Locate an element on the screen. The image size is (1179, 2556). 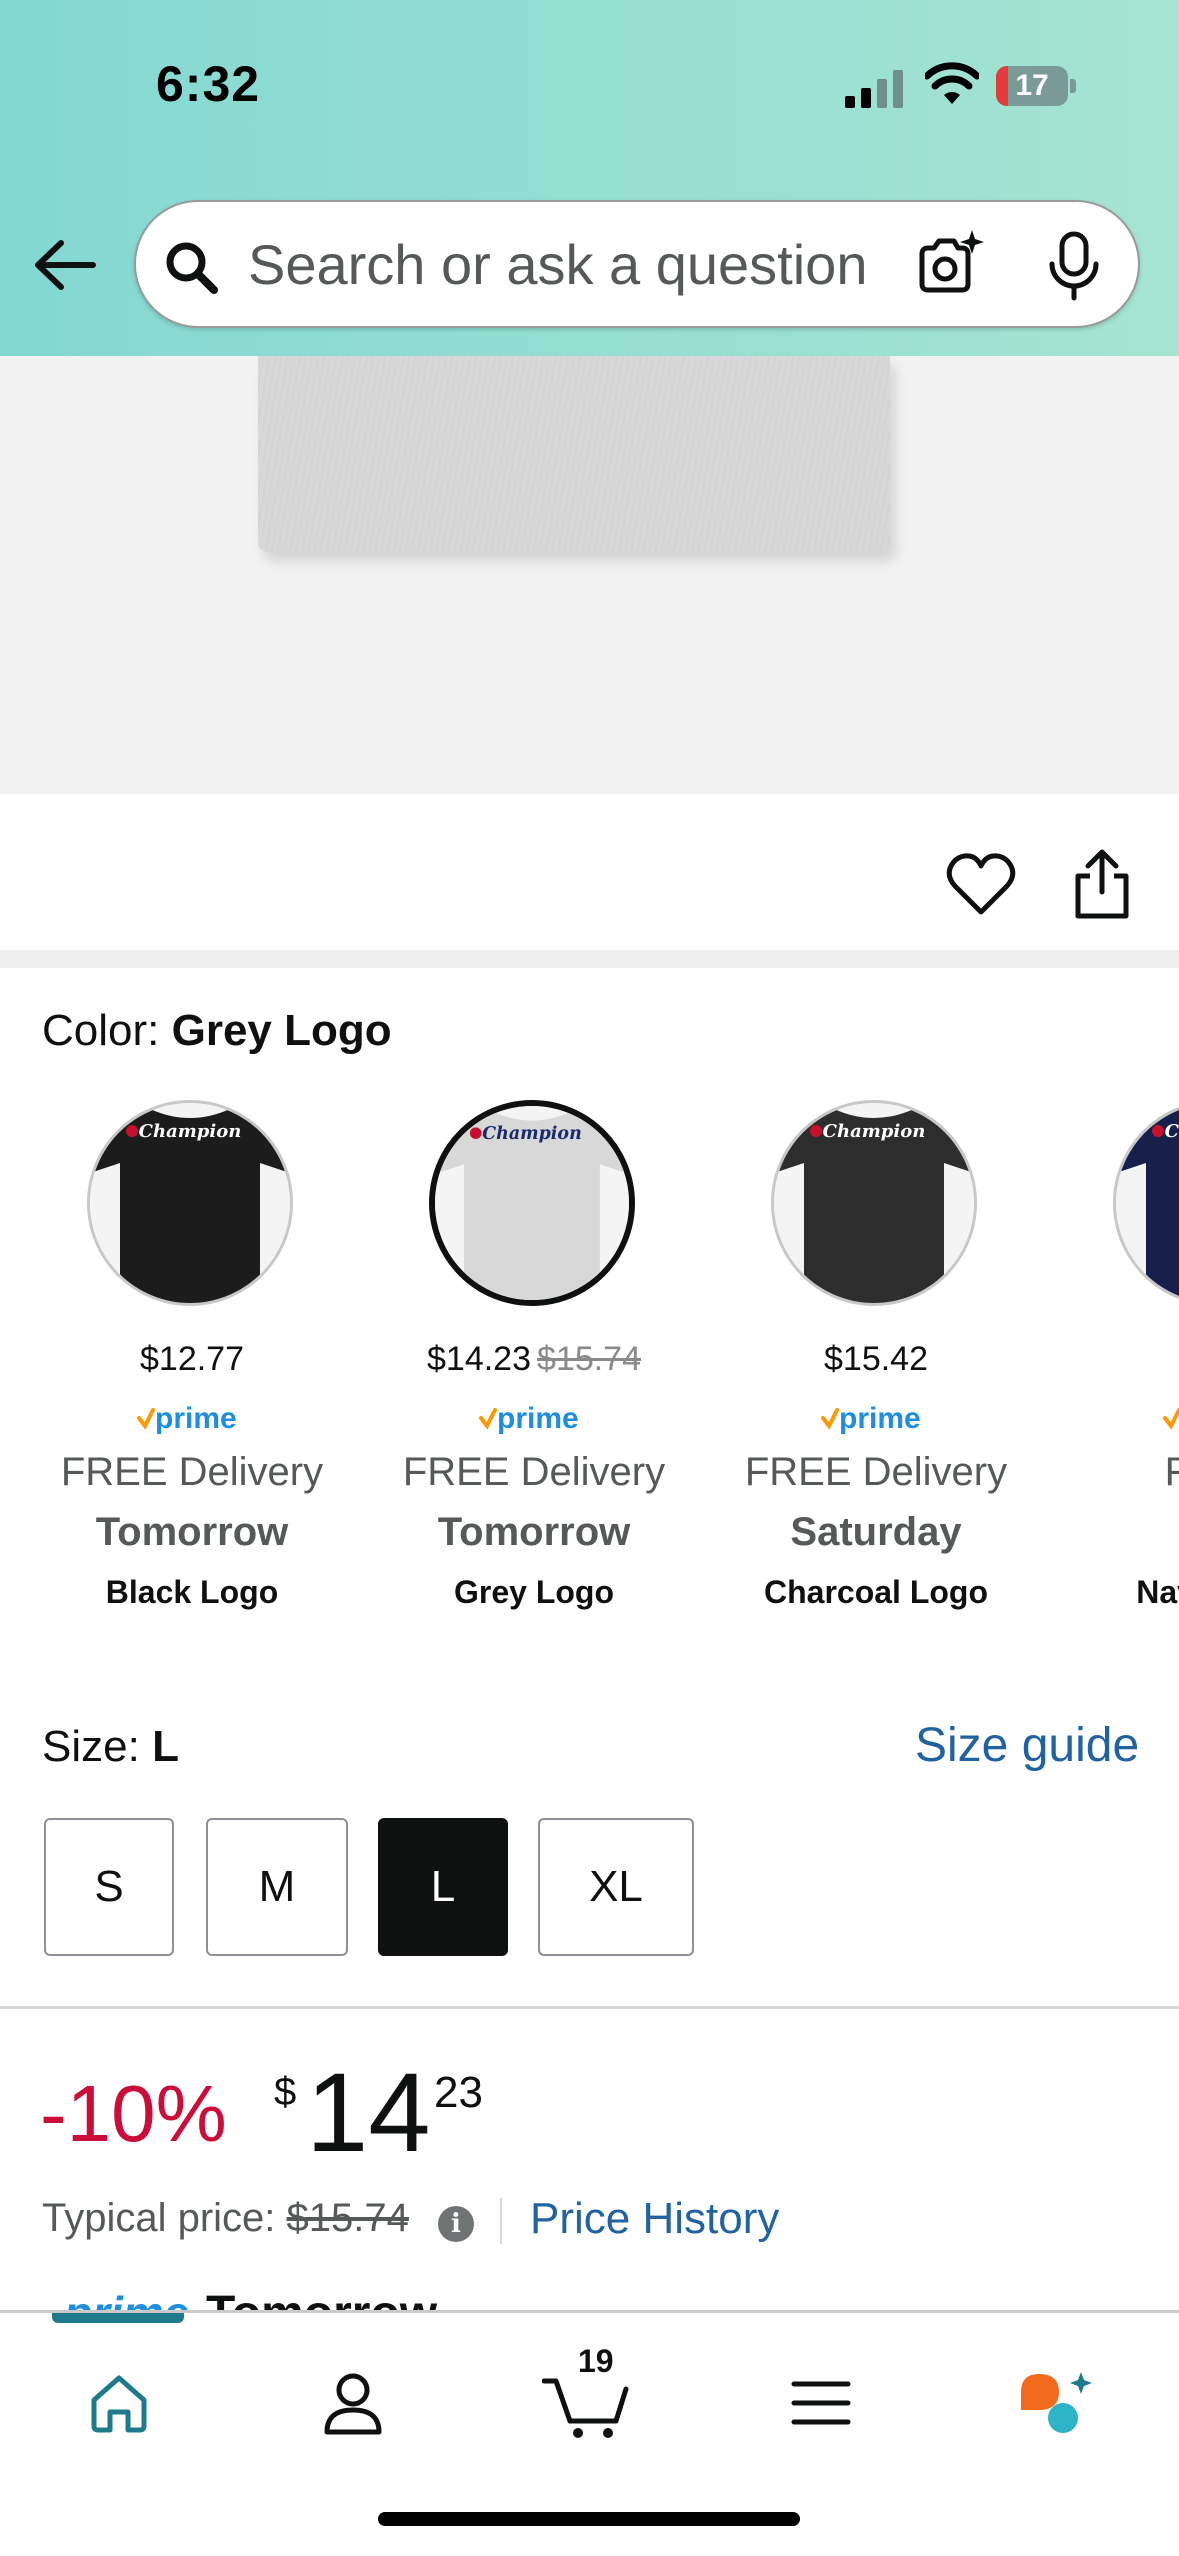
nav-rufus is located at coordinates (1055, 2403).